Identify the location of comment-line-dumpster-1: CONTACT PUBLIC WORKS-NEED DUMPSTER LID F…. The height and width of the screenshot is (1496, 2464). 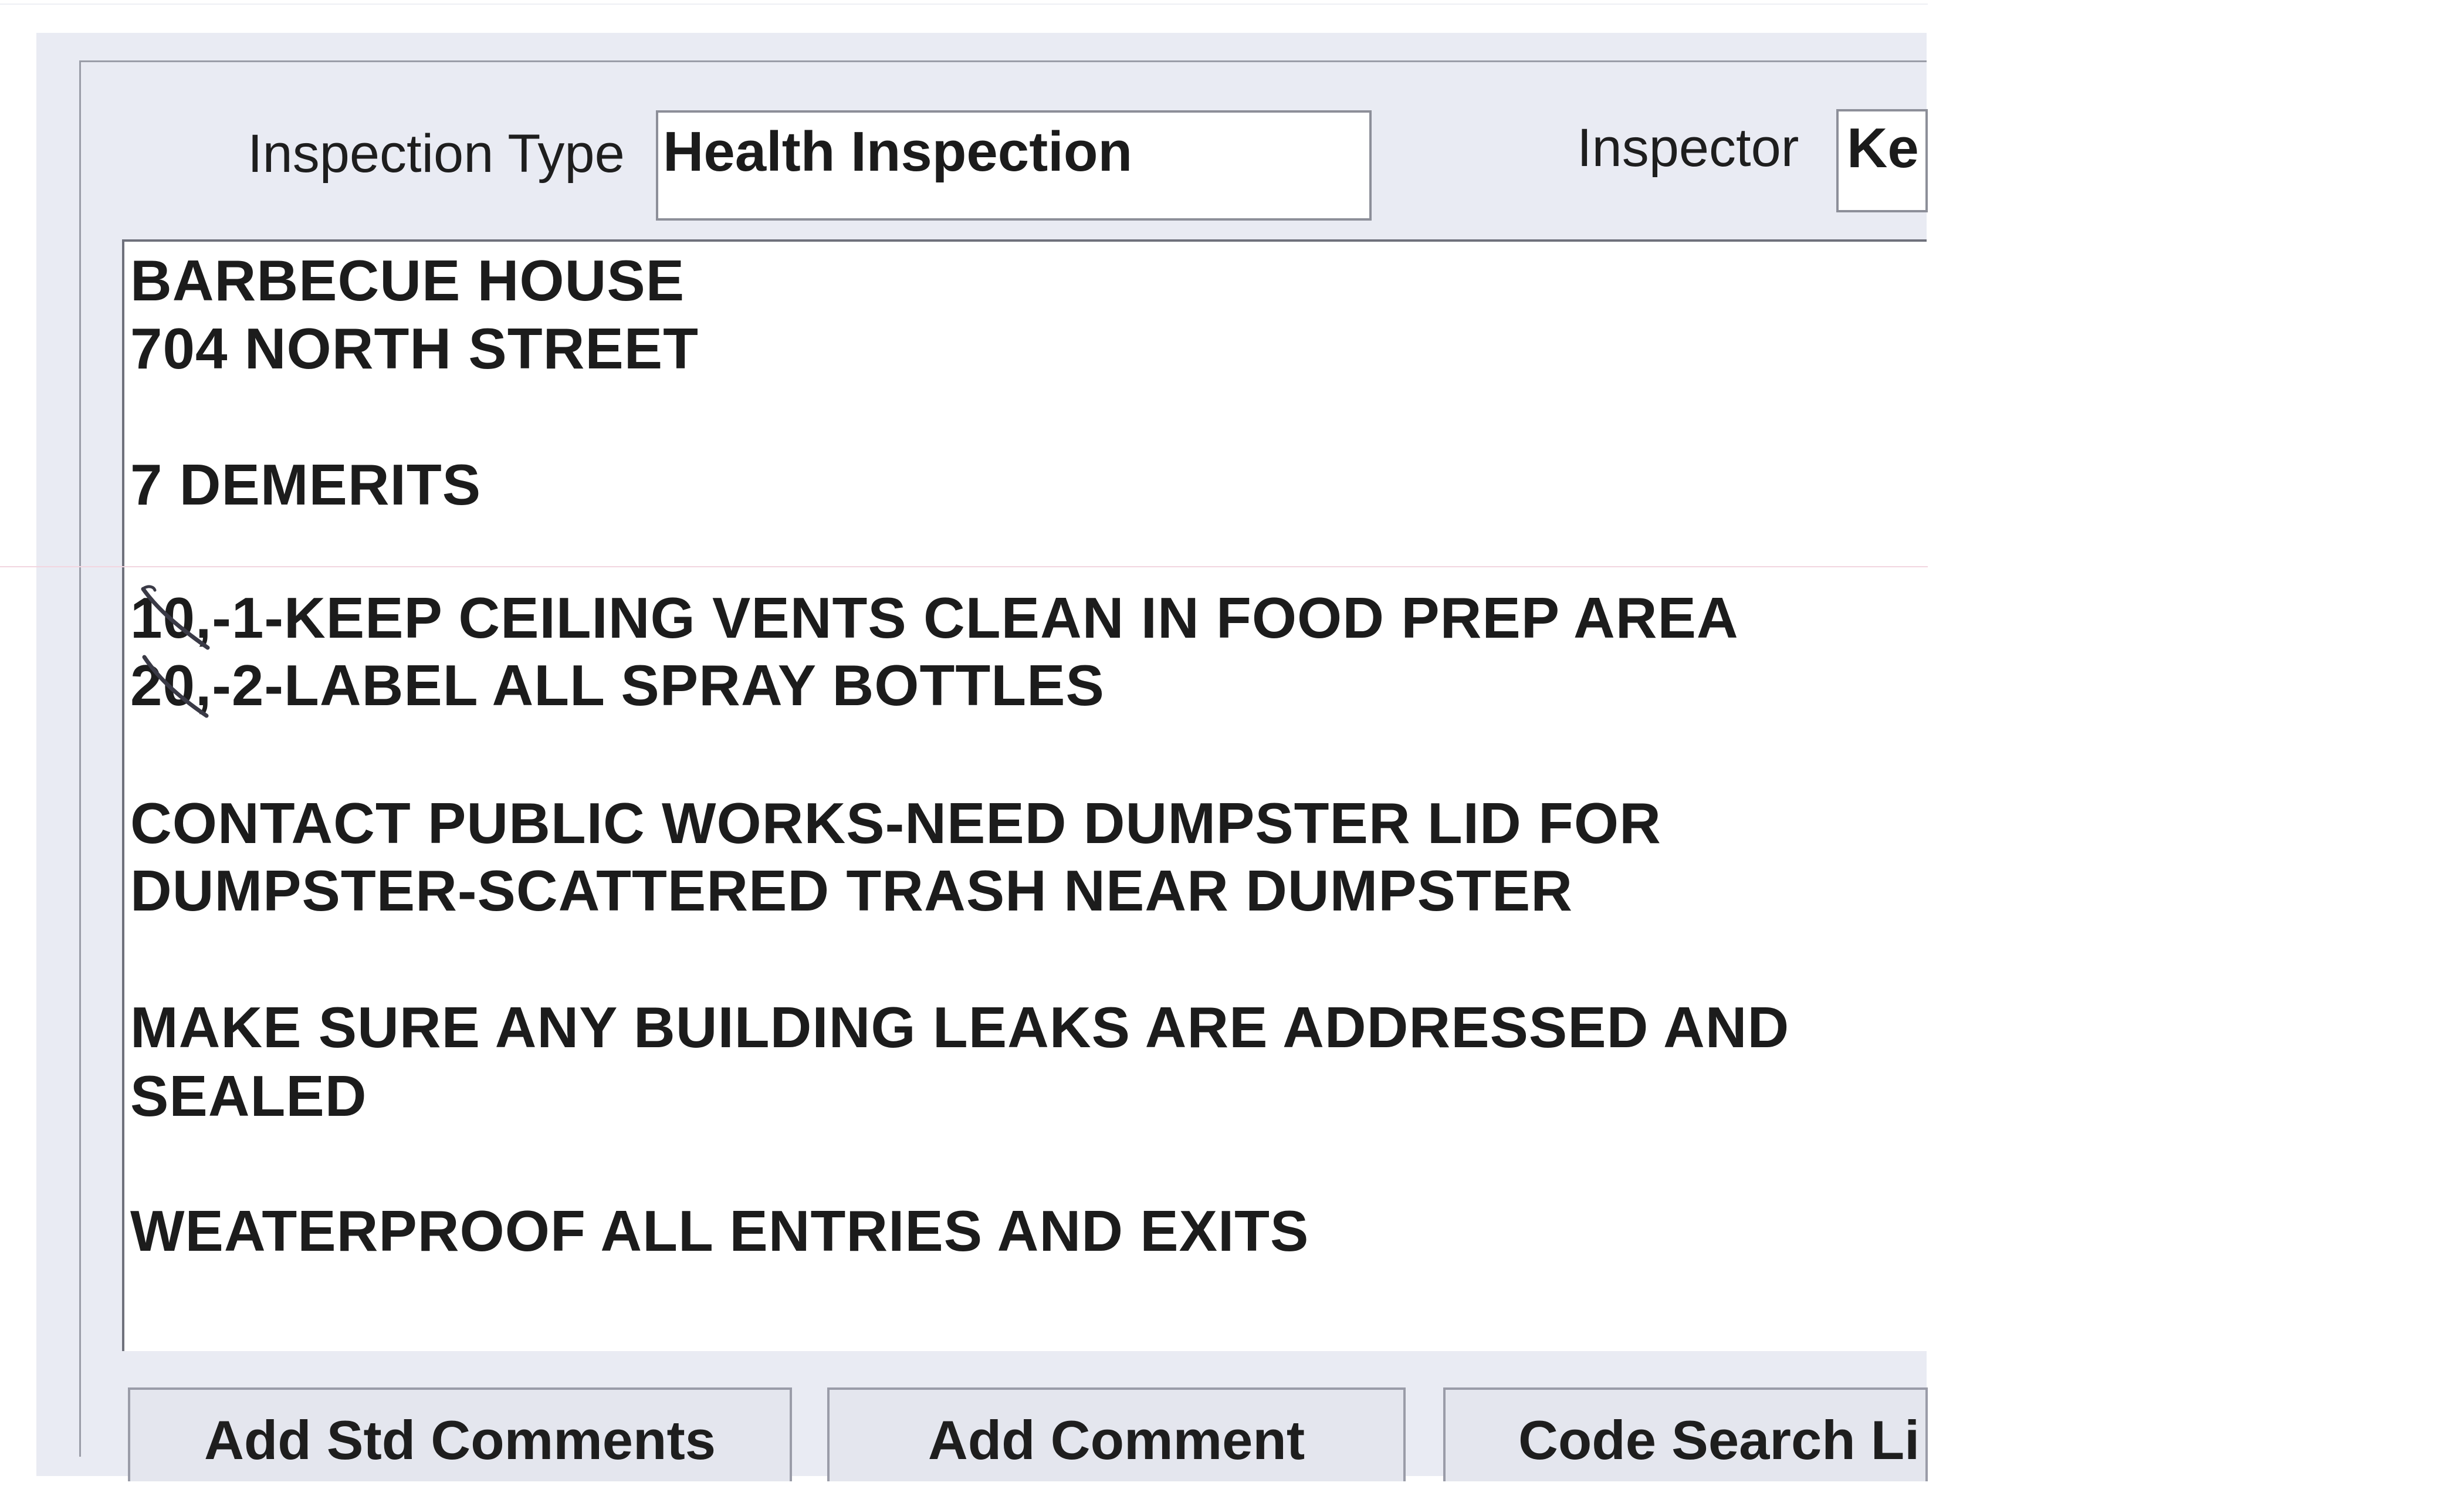
(895, 823).